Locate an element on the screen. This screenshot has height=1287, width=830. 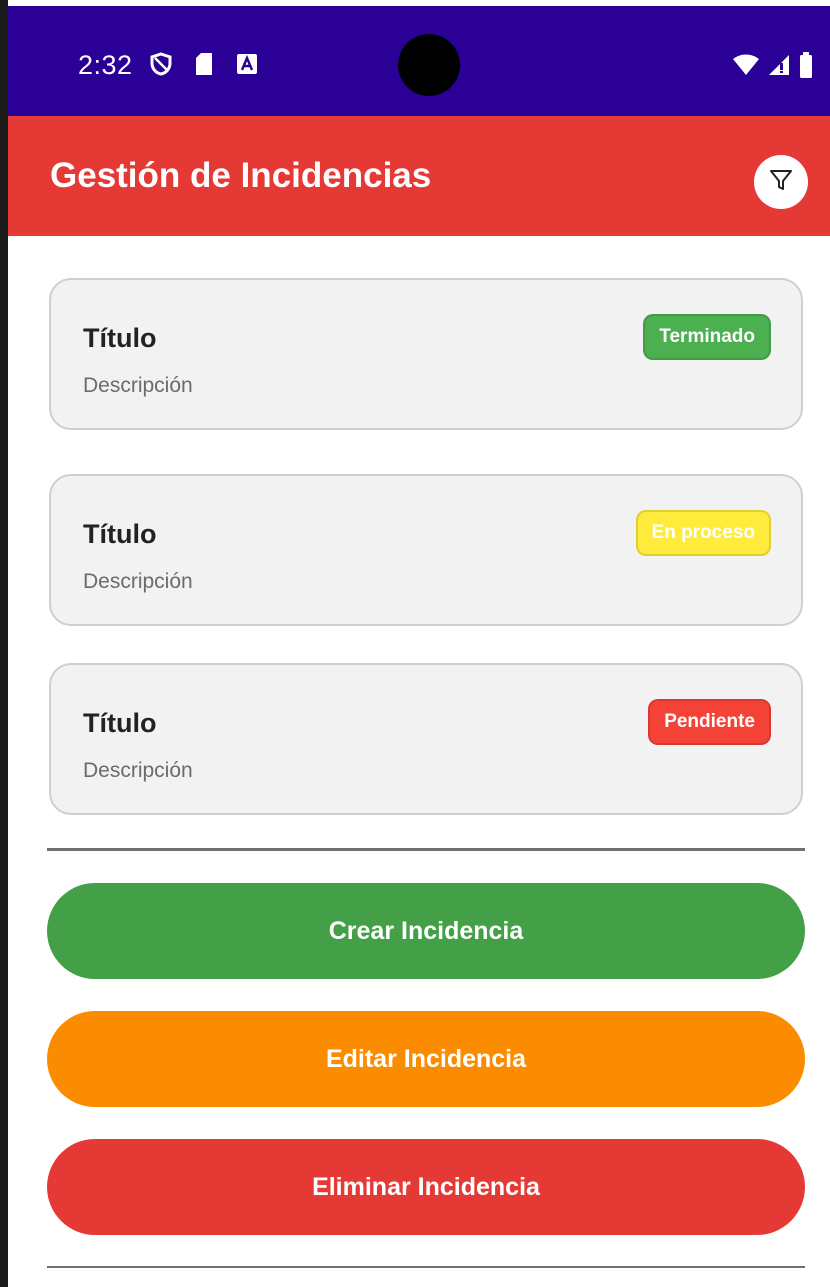
delete-incident-button: Eliminar Incidencia is located at coordinates (426, 1187).